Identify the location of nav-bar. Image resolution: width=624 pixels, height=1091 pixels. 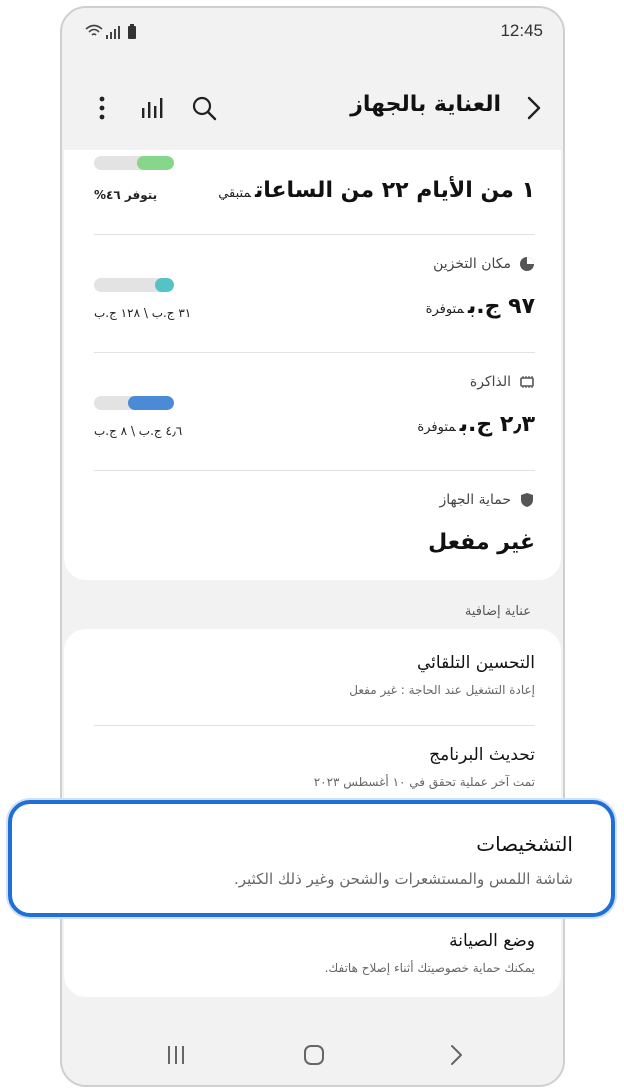
(312, 1050).